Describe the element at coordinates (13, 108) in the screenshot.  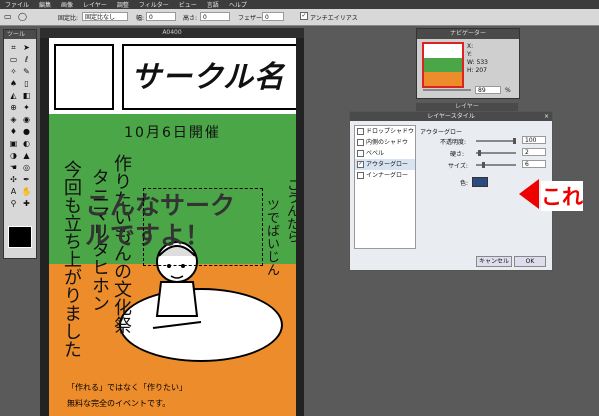
I see `clone-icon: ⊕` at that location.